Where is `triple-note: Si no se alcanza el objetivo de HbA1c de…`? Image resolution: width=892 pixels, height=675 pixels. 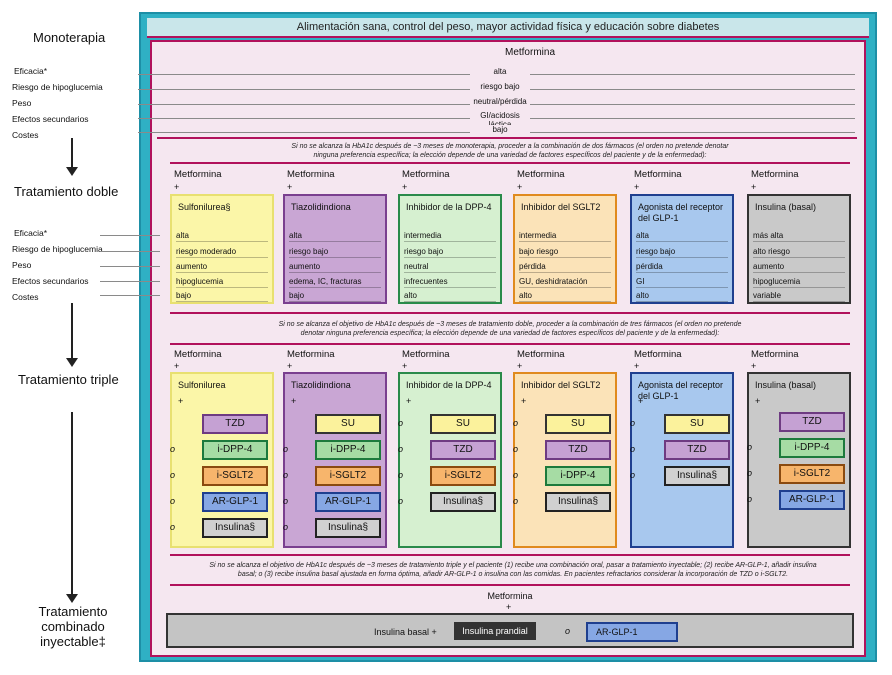
triple-note: Si no se alcanza el objetivo de HbA1c de… is located at coordinates (513, 570).